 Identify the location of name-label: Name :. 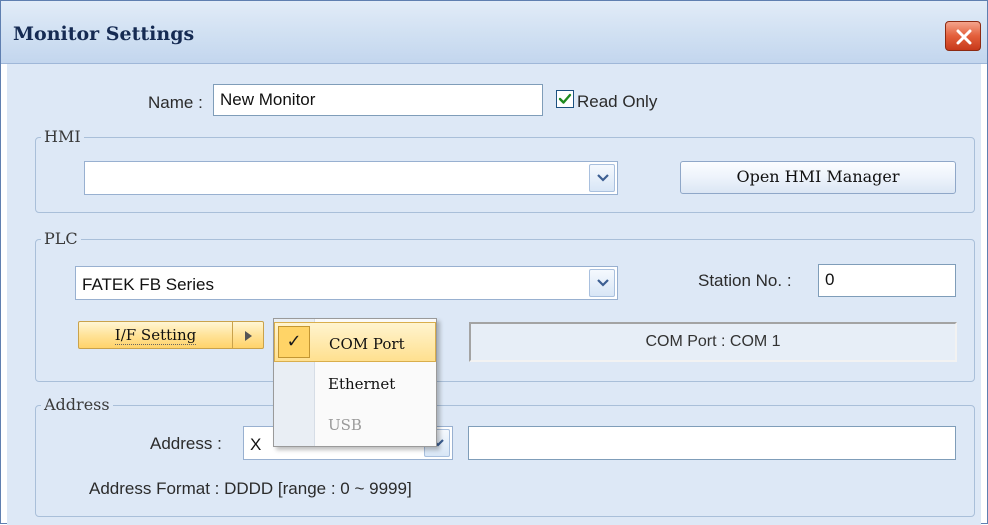
(175, 102).